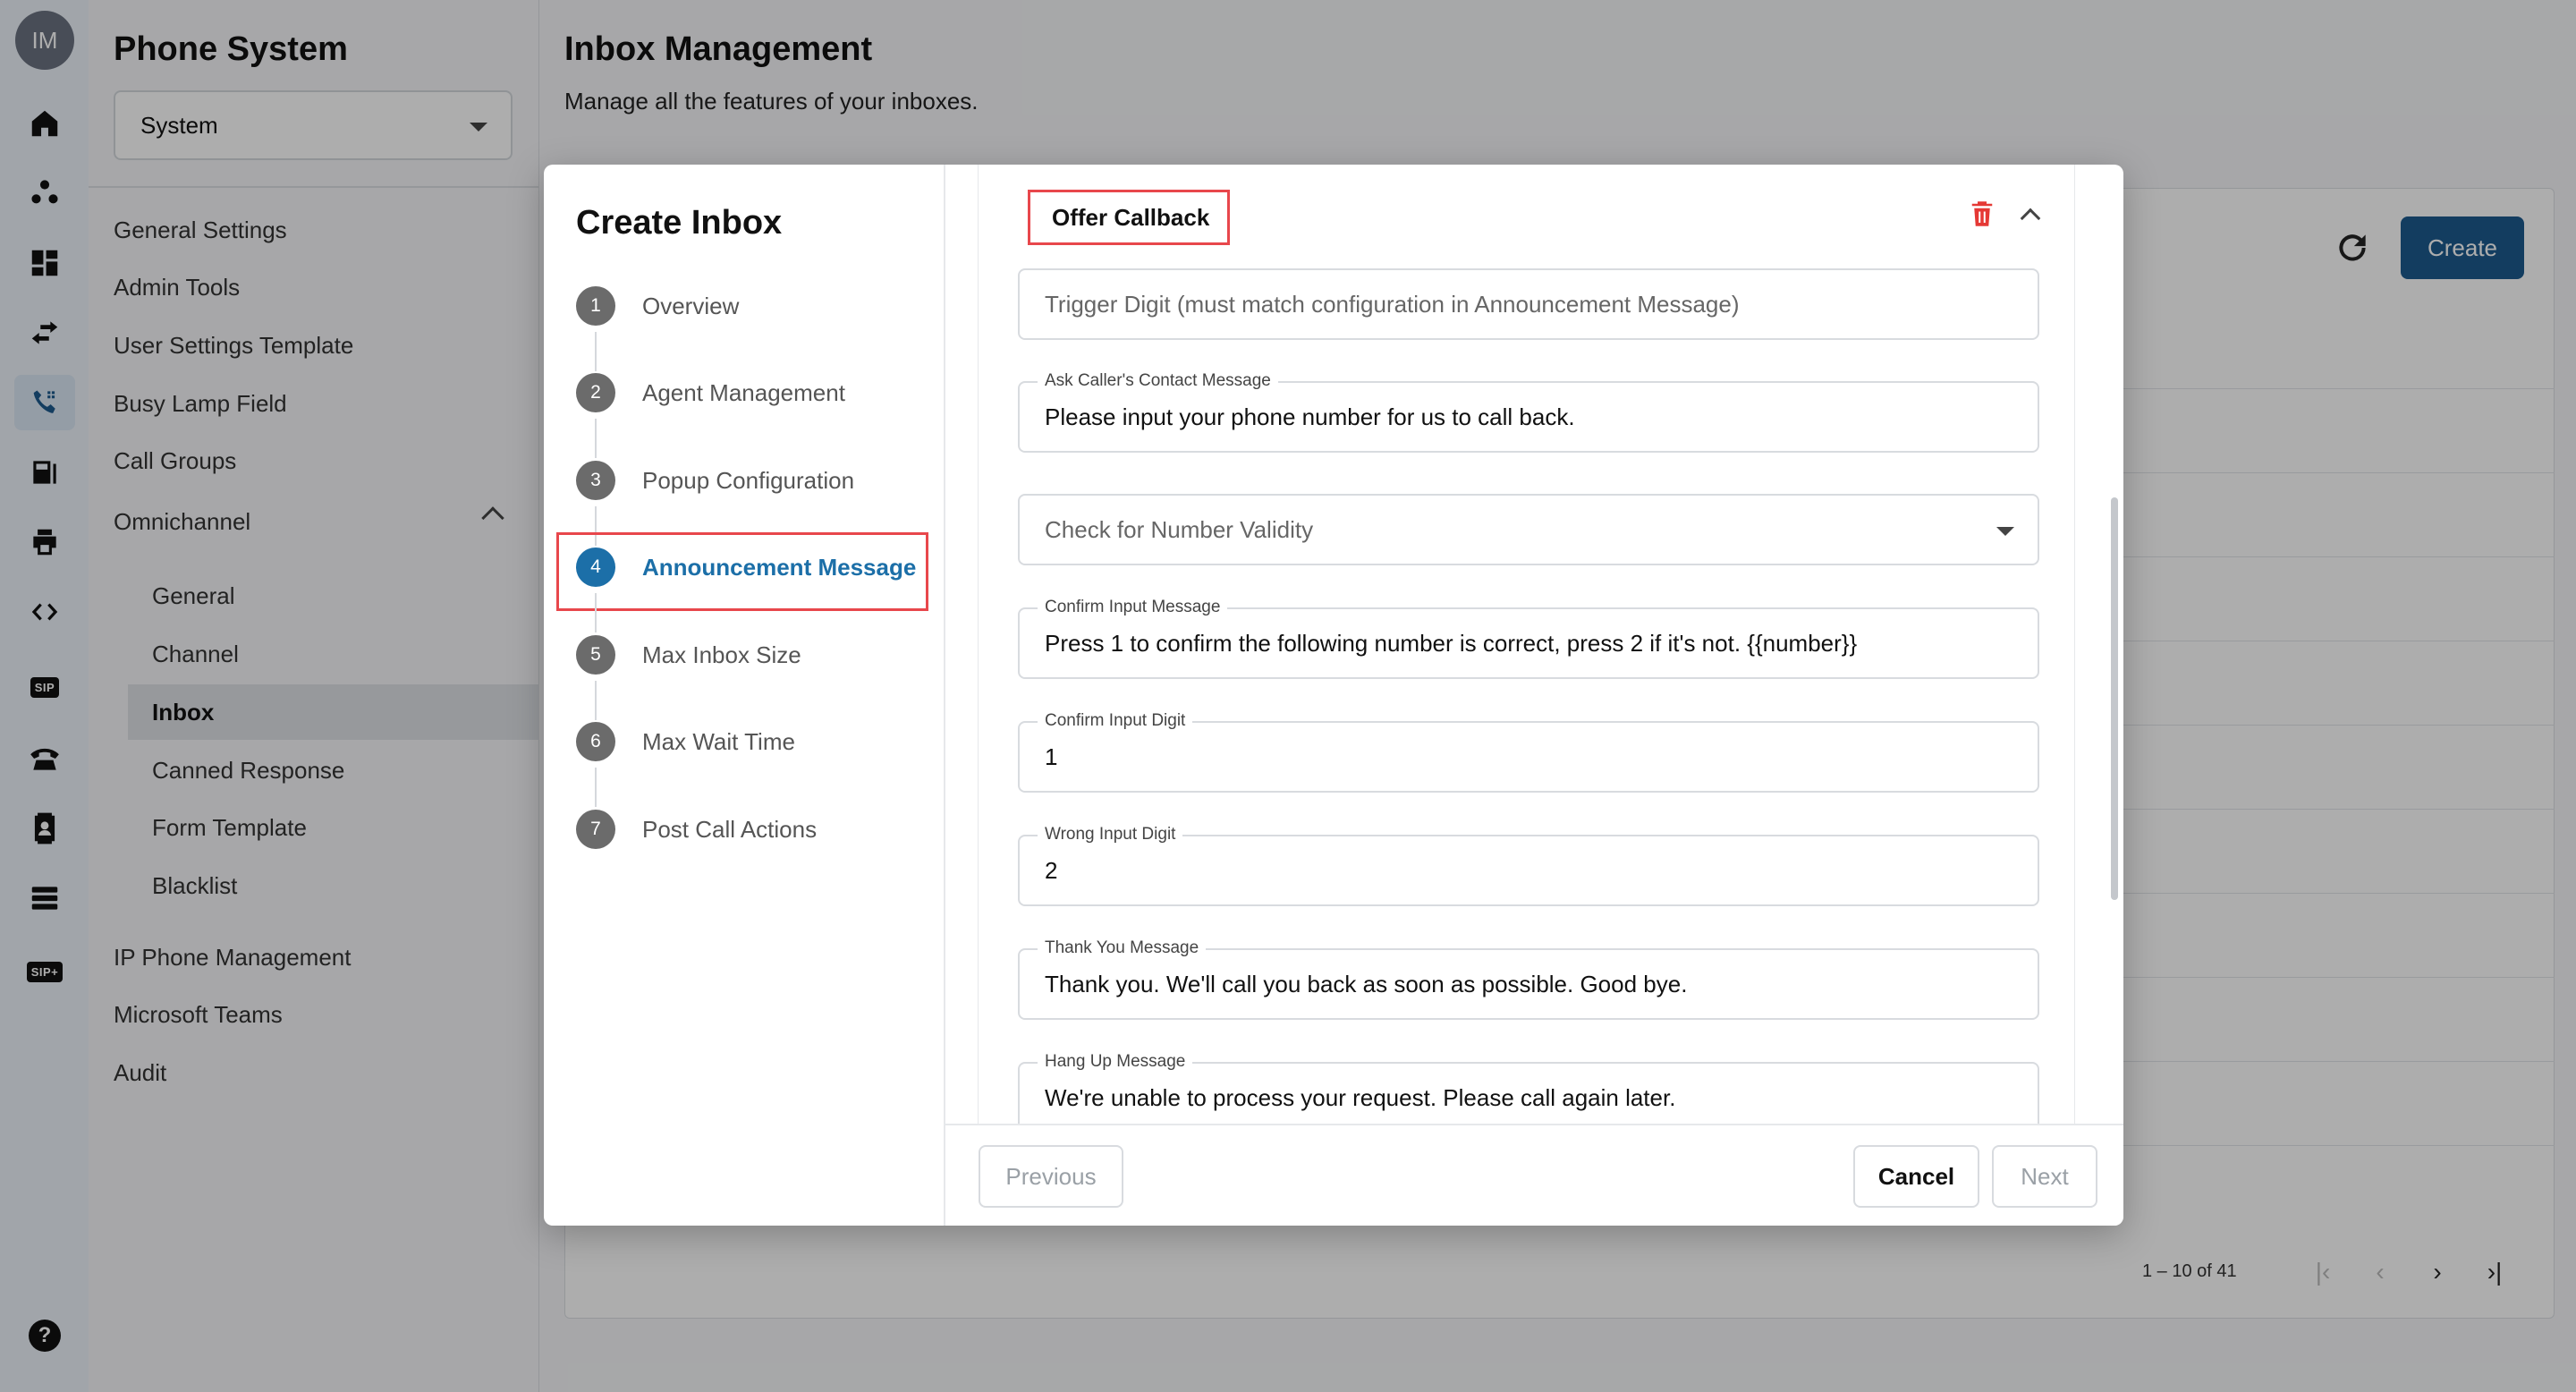 The width and height of the screenshot is (2576, 1392). What do you see at coordinates (718, 741) in the screenshot?
I see `step-label: Max Wait Time` at bounding box center [718, 741].